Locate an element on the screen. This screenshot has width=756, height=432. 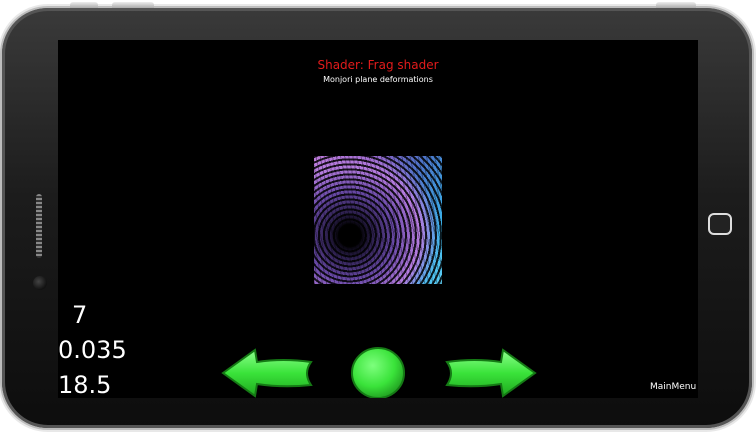
front-camera is located at coordinates (40, 283).